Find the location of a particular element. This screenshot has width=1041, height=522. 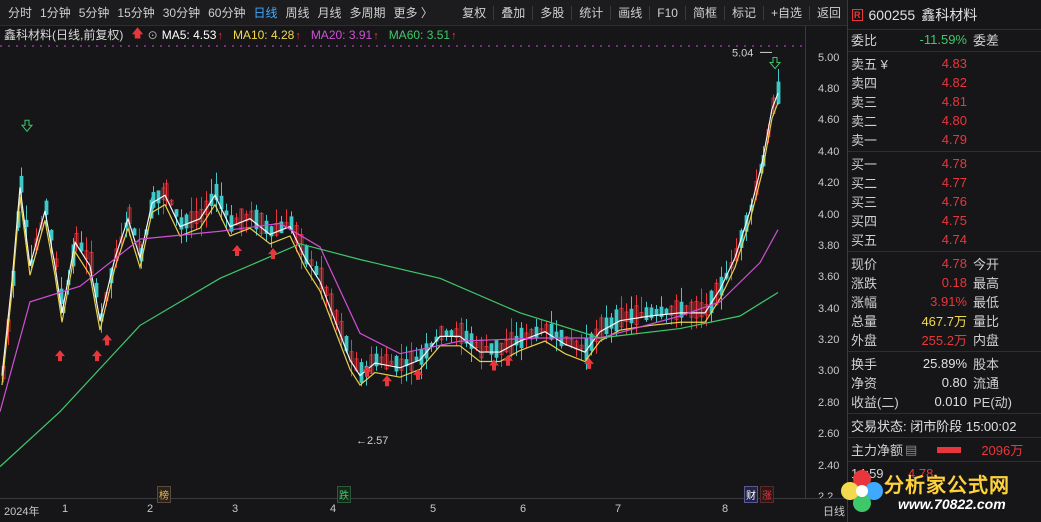

chart-title: 鑫科材料(日线,前复权) is located at coordinates (63, 34).